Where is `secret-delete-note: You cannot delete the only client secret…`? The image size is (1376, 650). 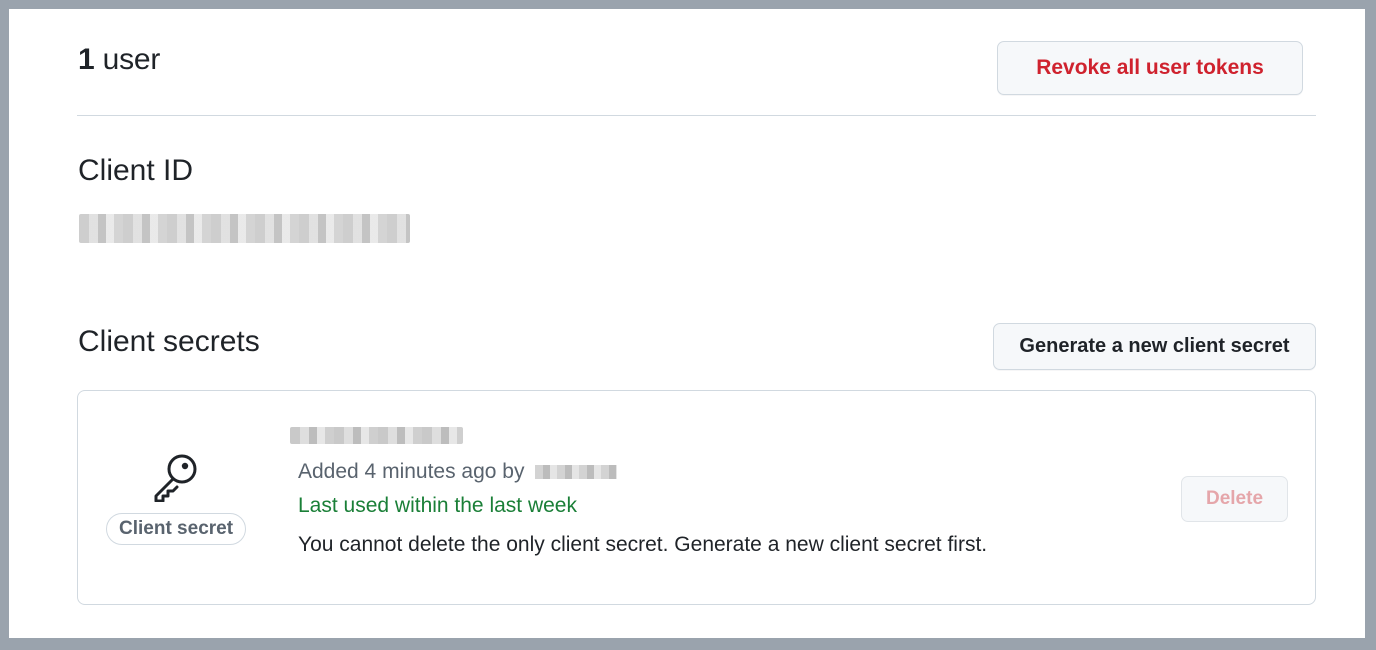 secret-delete-note: You cannot delete the only client secret… is located at coordinates (643, 544).